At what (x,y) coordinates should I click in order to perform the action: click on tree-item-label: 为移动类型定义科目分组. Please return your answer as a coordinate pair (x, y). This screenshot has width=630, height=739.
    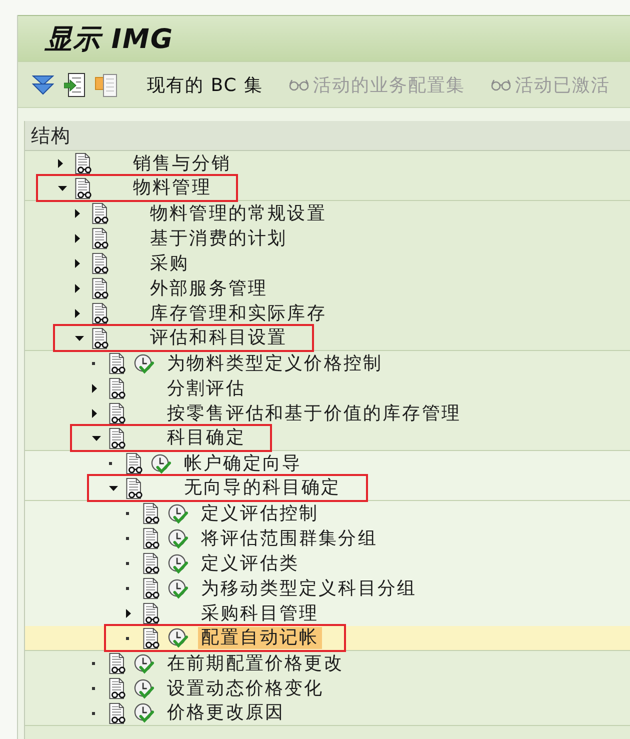
    Looking at the image, I should click on (309, 589).